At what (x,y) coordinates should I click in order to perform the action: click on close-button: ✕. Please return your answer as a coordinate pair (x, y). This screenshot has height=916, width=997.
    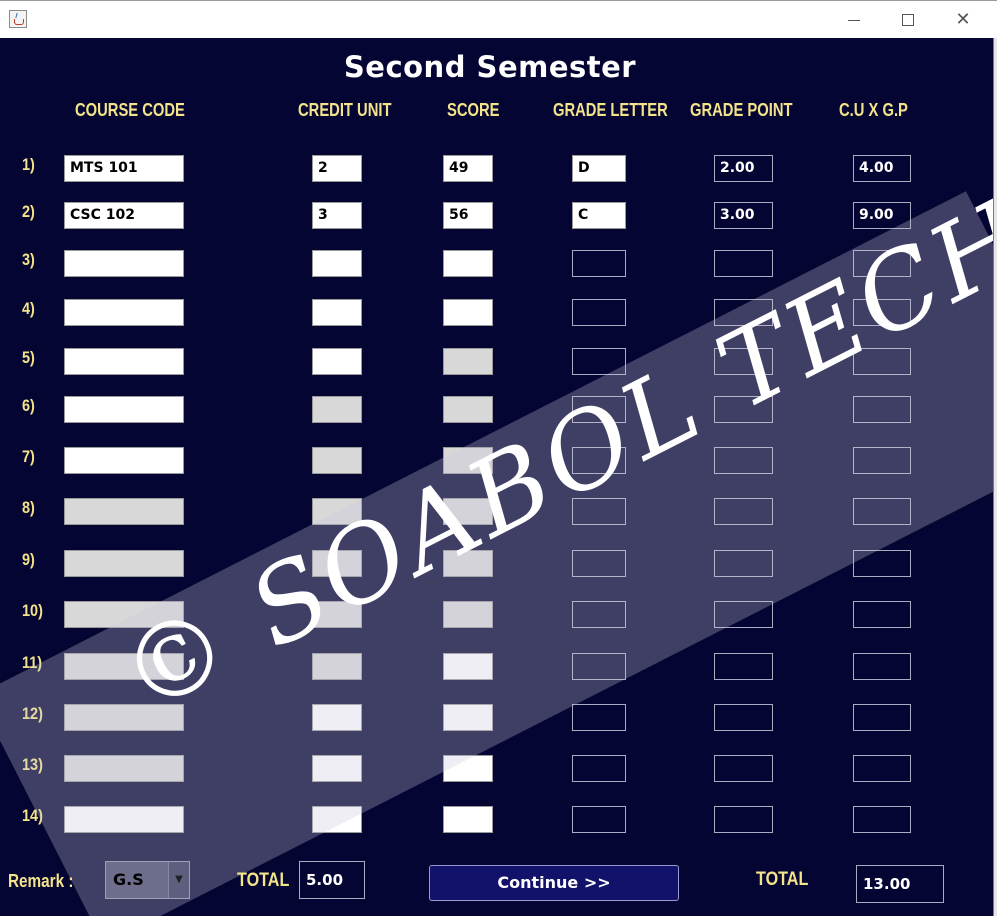
    Looking at the image, I should click on (963, 20).